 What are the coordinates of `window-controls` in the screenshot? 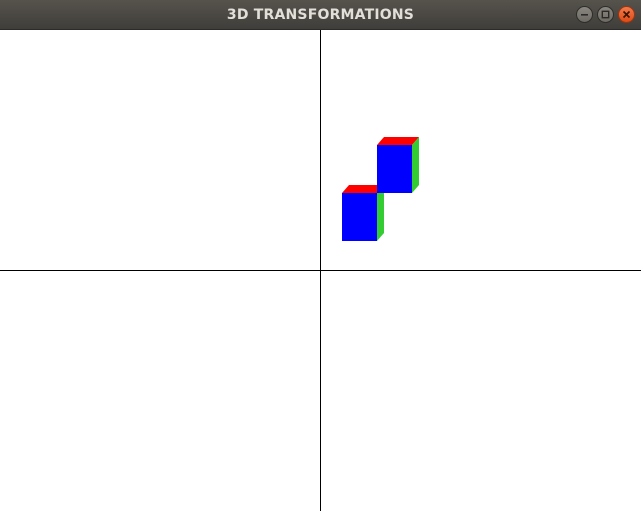 It's located at (605, 15).